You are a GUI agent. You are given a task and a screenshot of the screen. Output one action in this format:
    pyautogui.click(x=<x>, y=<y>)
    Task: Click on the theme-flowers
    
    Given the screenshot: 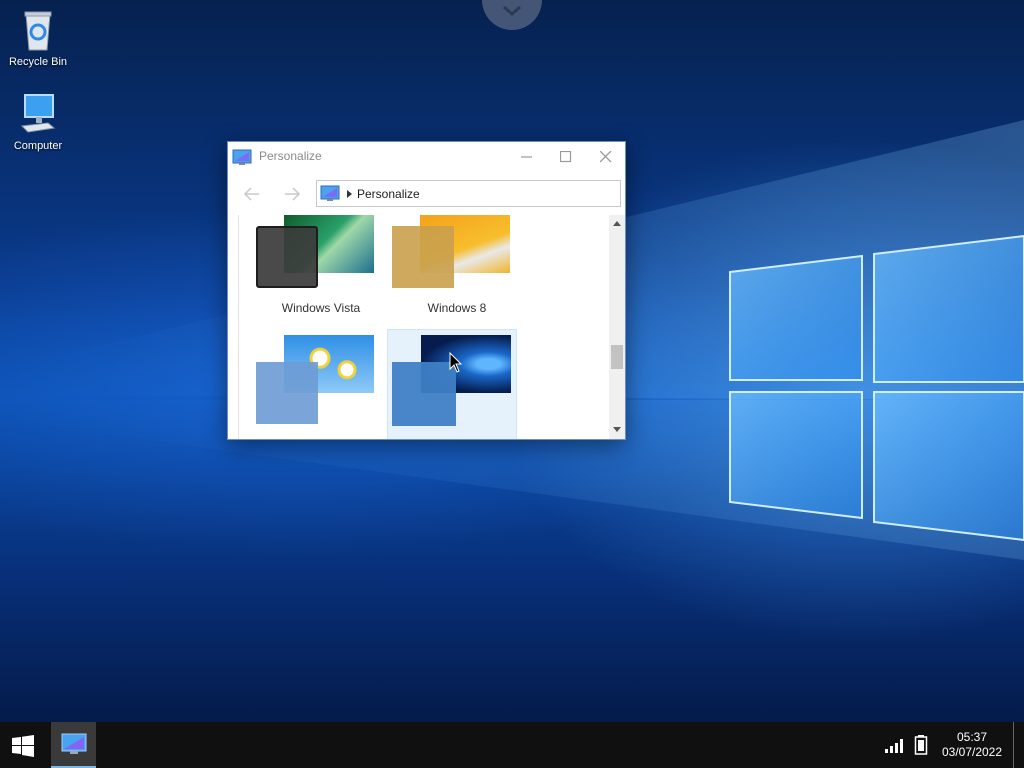 What is the action you would take?
    pyautogui.click(x=321, y=384)
    